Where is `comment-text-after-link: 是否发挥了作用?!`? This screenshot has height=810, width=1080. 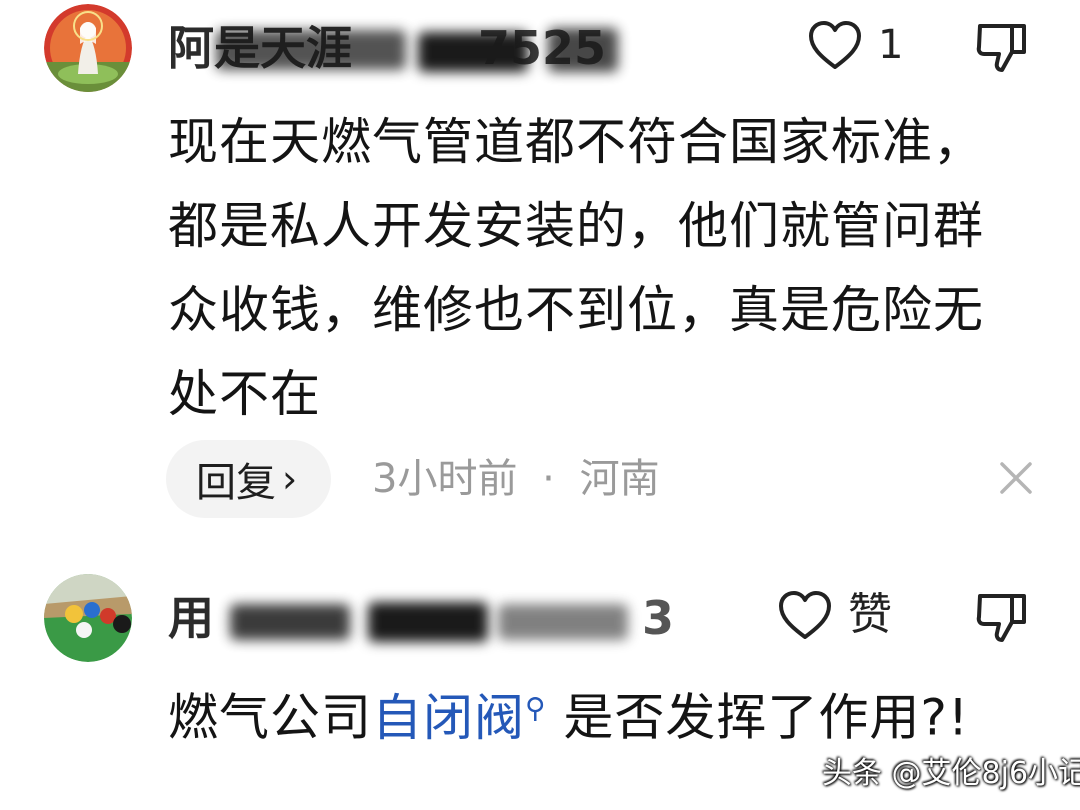
comment-text-after-link: 是否发挥了作用?! is located at coordinates (766, 717).